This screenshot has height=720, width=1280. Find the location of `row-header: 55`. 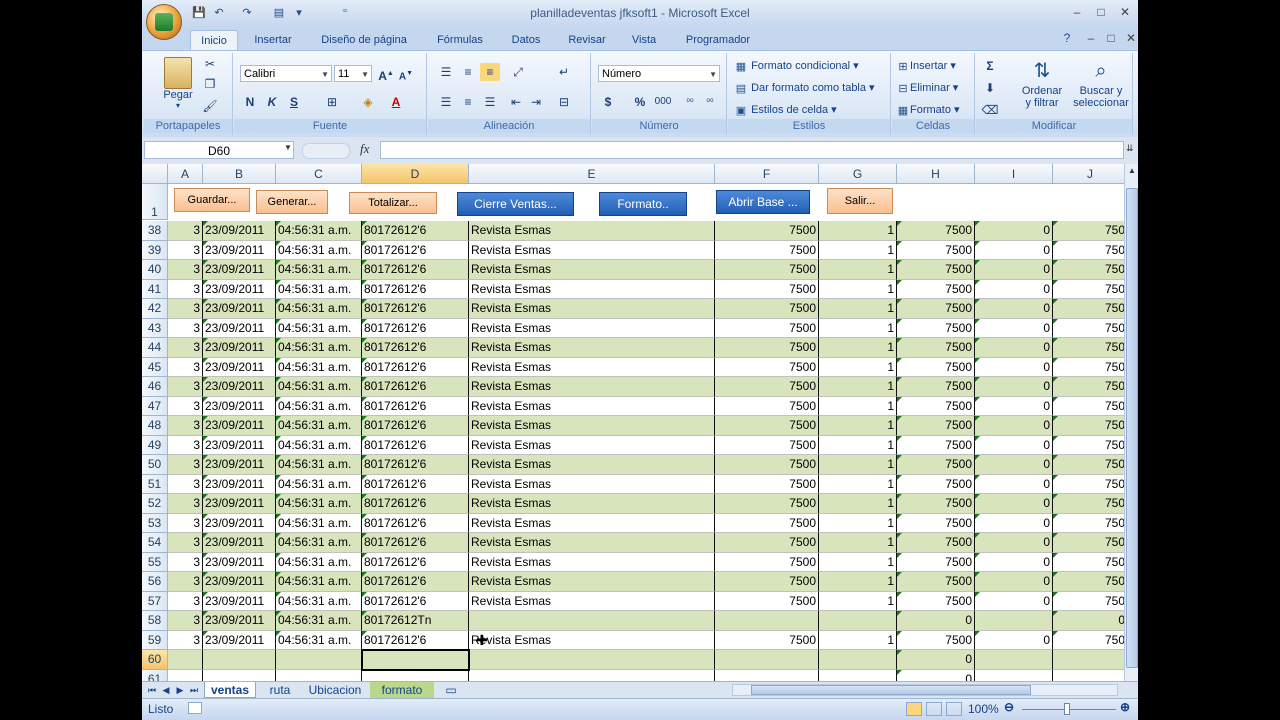

row-header: 55 is located at coordinates (155, 562).